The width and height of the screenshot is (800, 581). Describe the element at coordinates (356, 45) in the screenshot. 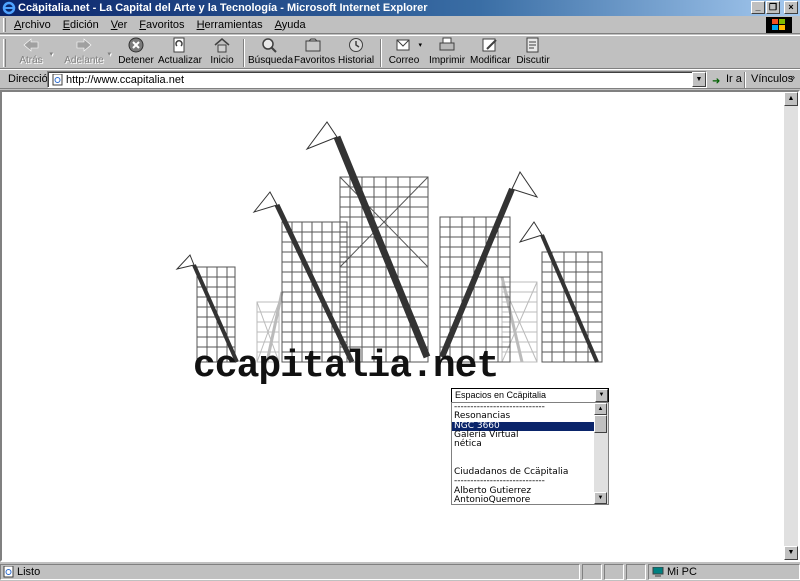

I see `history-icon` at that location.